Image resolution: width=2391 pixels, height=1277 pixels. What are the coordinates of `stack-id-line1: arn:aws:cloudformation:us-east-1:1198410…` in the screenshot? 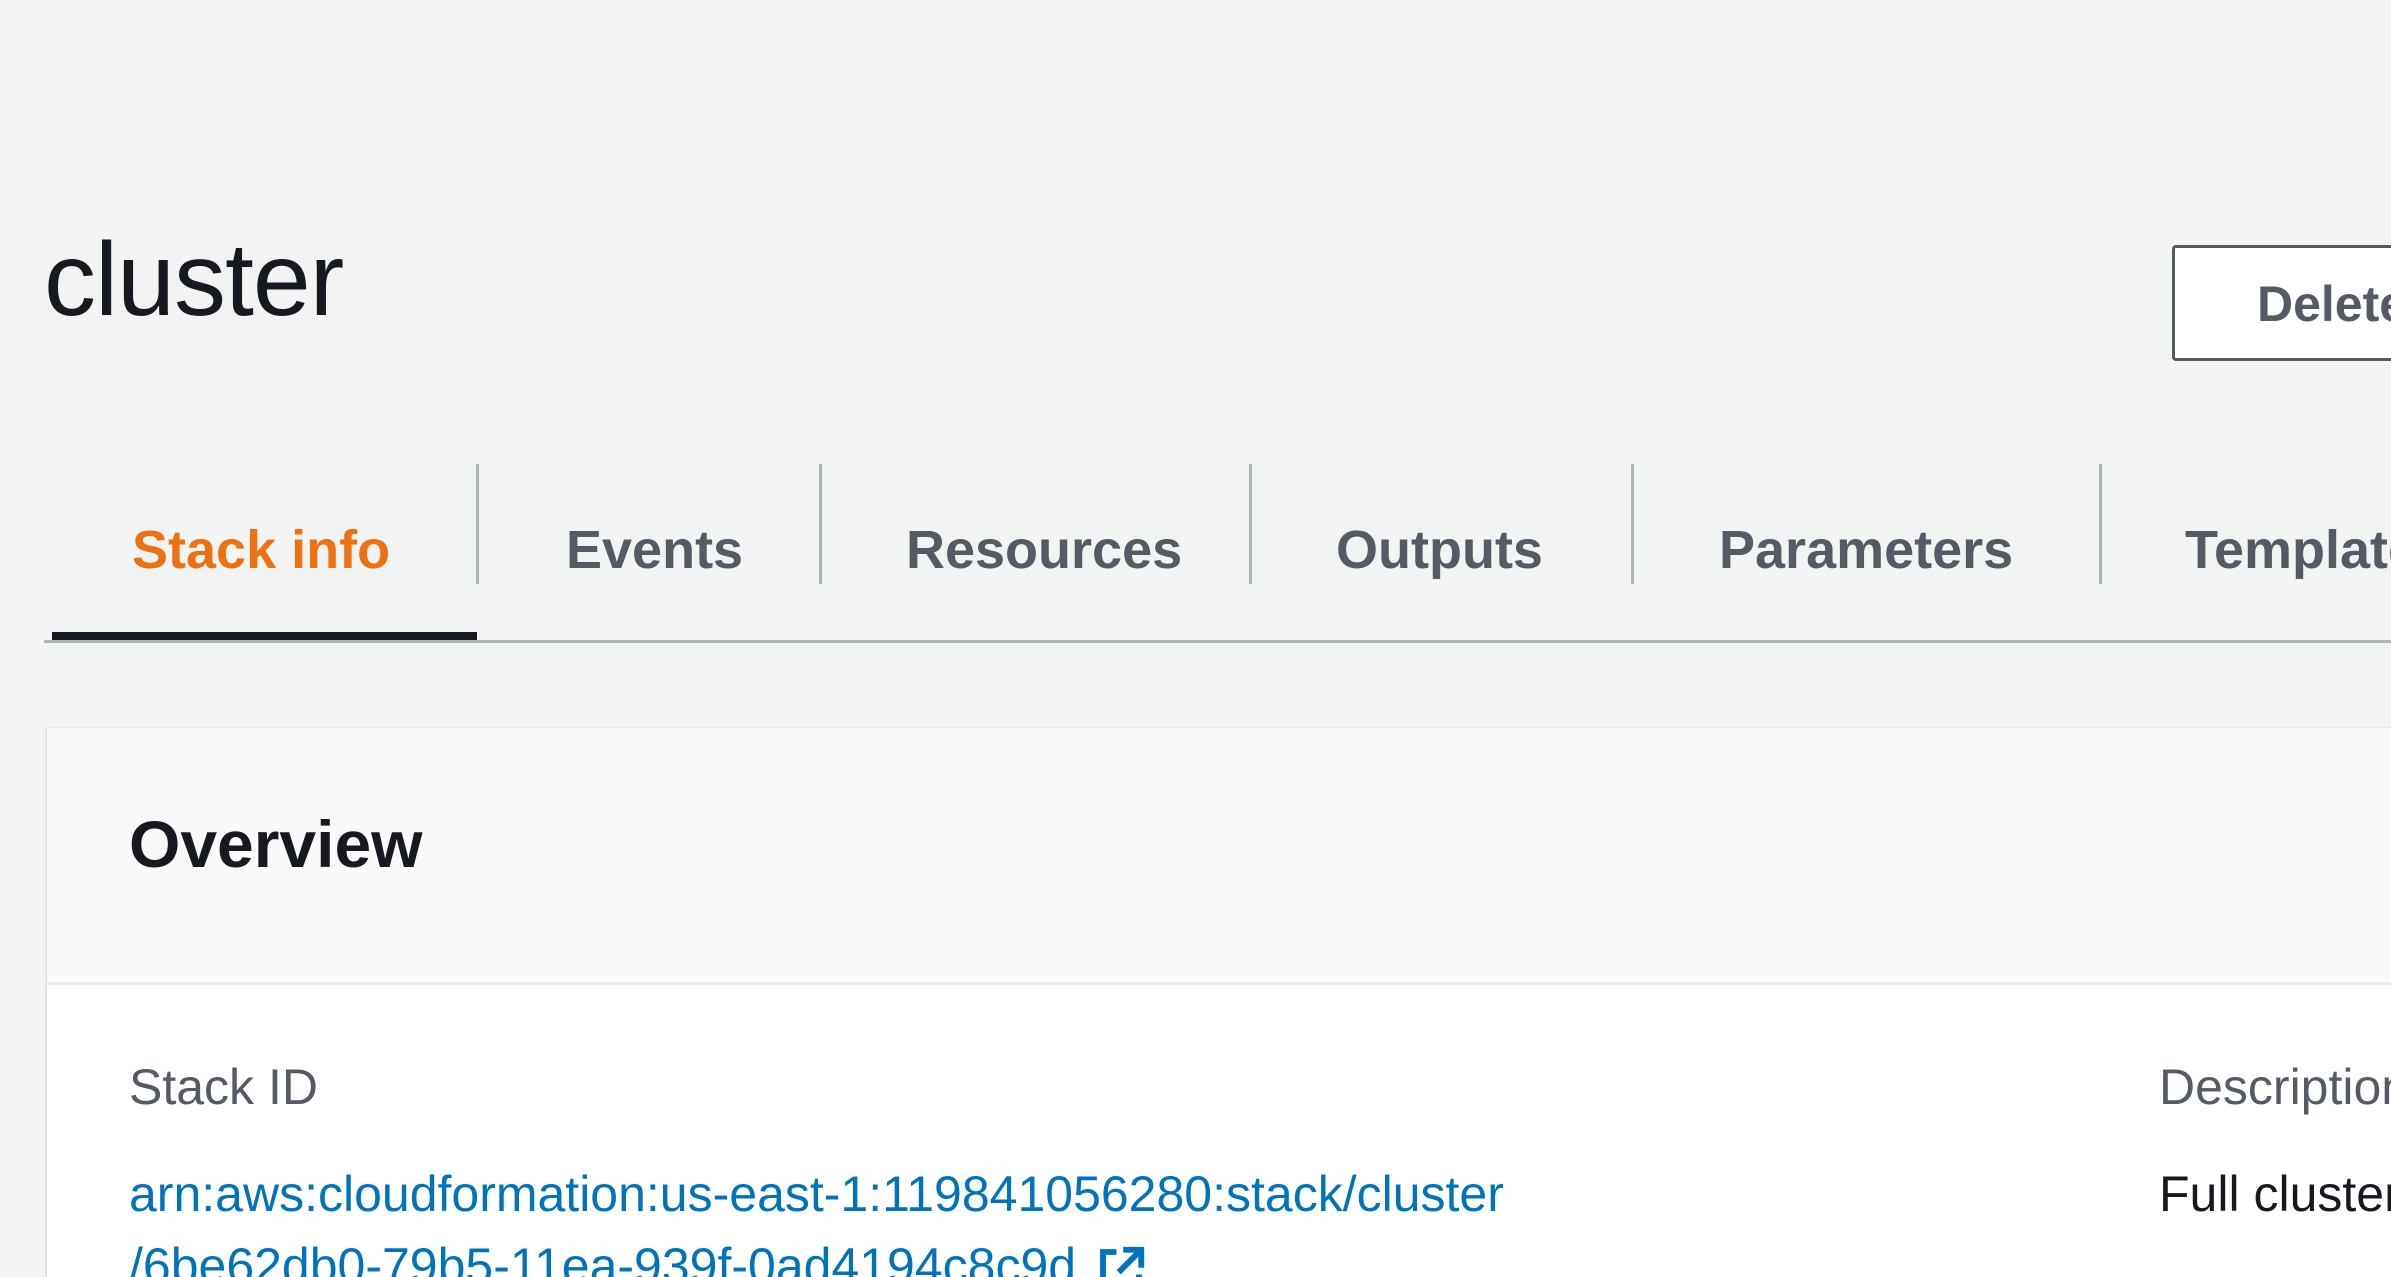 It's located at (816, 1194).